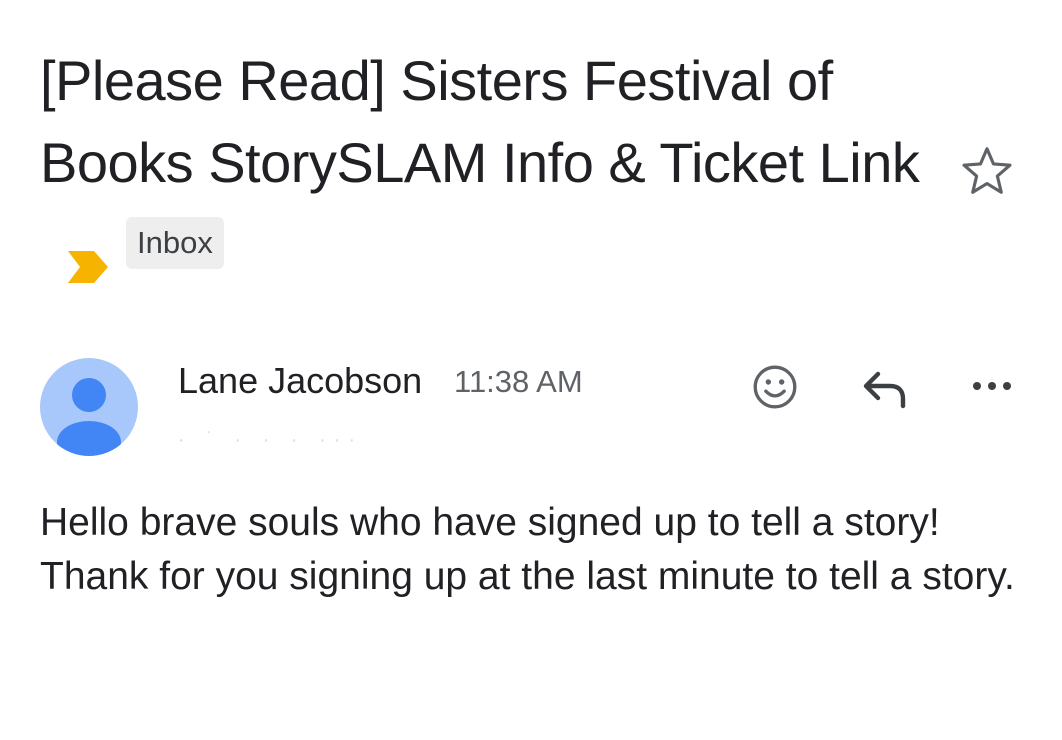 The width and height of the screenshot is (1062, 740). What do you see at coordinates (89, 417) in the screenshot?
I see `person-icon` at bounding box center [89, 417].